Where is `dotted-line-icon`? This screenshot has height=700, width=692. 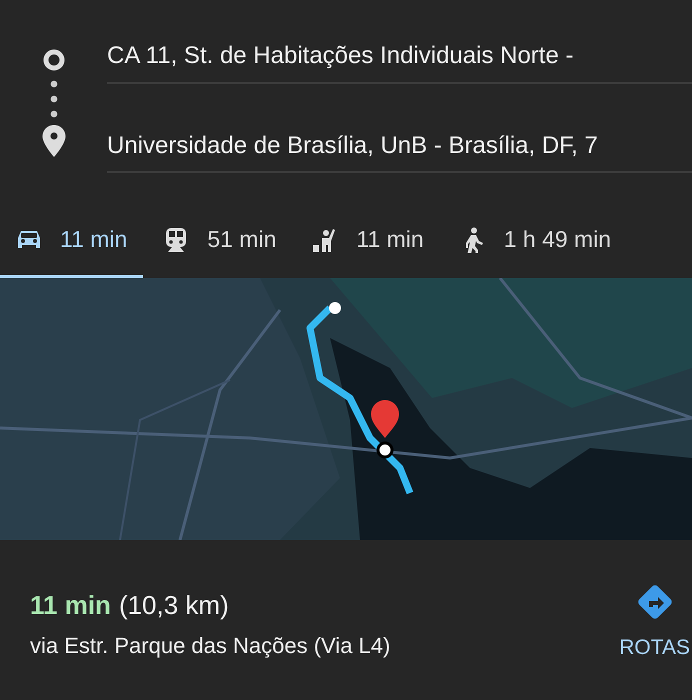
dotted-line-icon is located at coordinates (54, 99).